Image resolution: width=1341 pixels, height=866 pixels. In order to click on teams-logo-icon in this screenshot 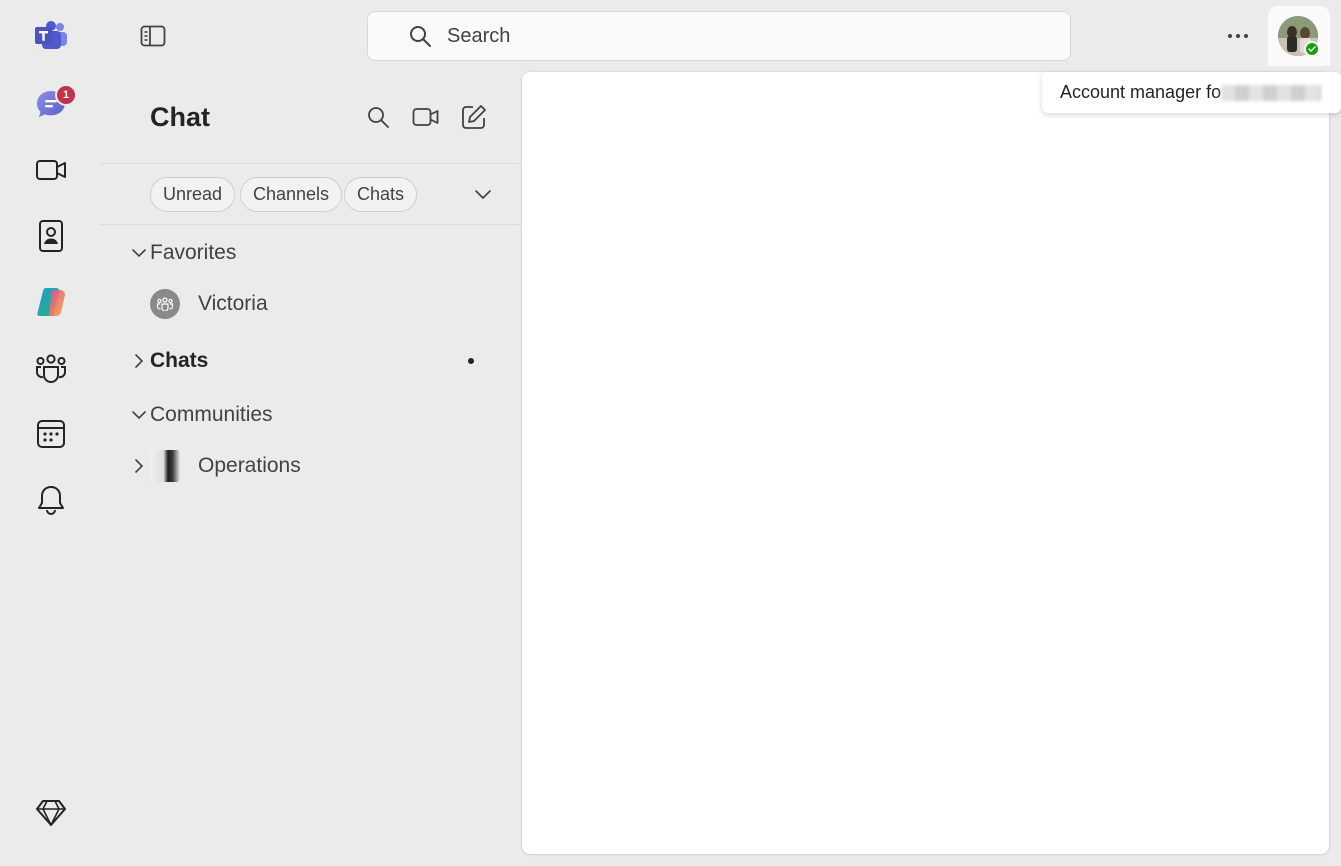, I will do `click(51, 36)`.